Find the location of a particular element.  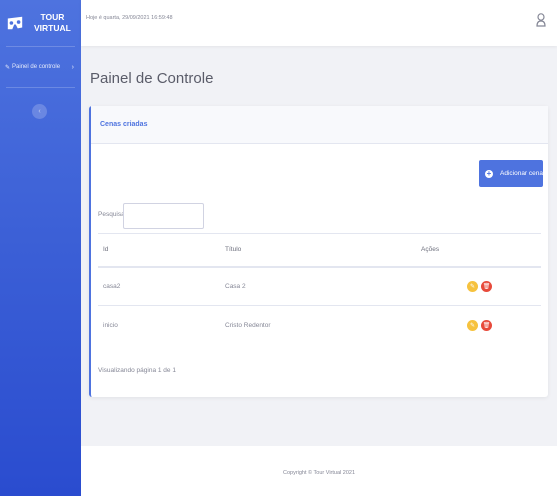

chevron-left-icon: ‹ is located at coordinates (39, 111).